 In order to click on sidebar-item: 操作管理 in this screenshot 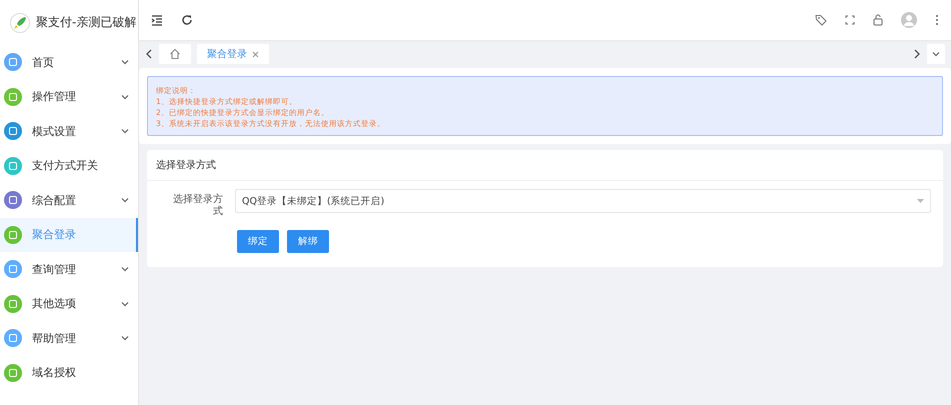, I will do `click(69, 97)`.